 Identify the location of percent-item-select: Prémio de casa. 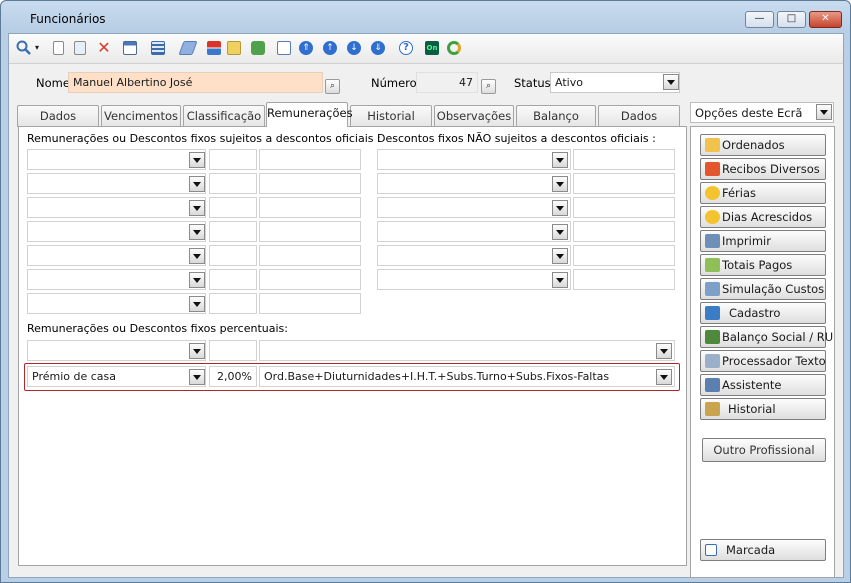
(116, 376).